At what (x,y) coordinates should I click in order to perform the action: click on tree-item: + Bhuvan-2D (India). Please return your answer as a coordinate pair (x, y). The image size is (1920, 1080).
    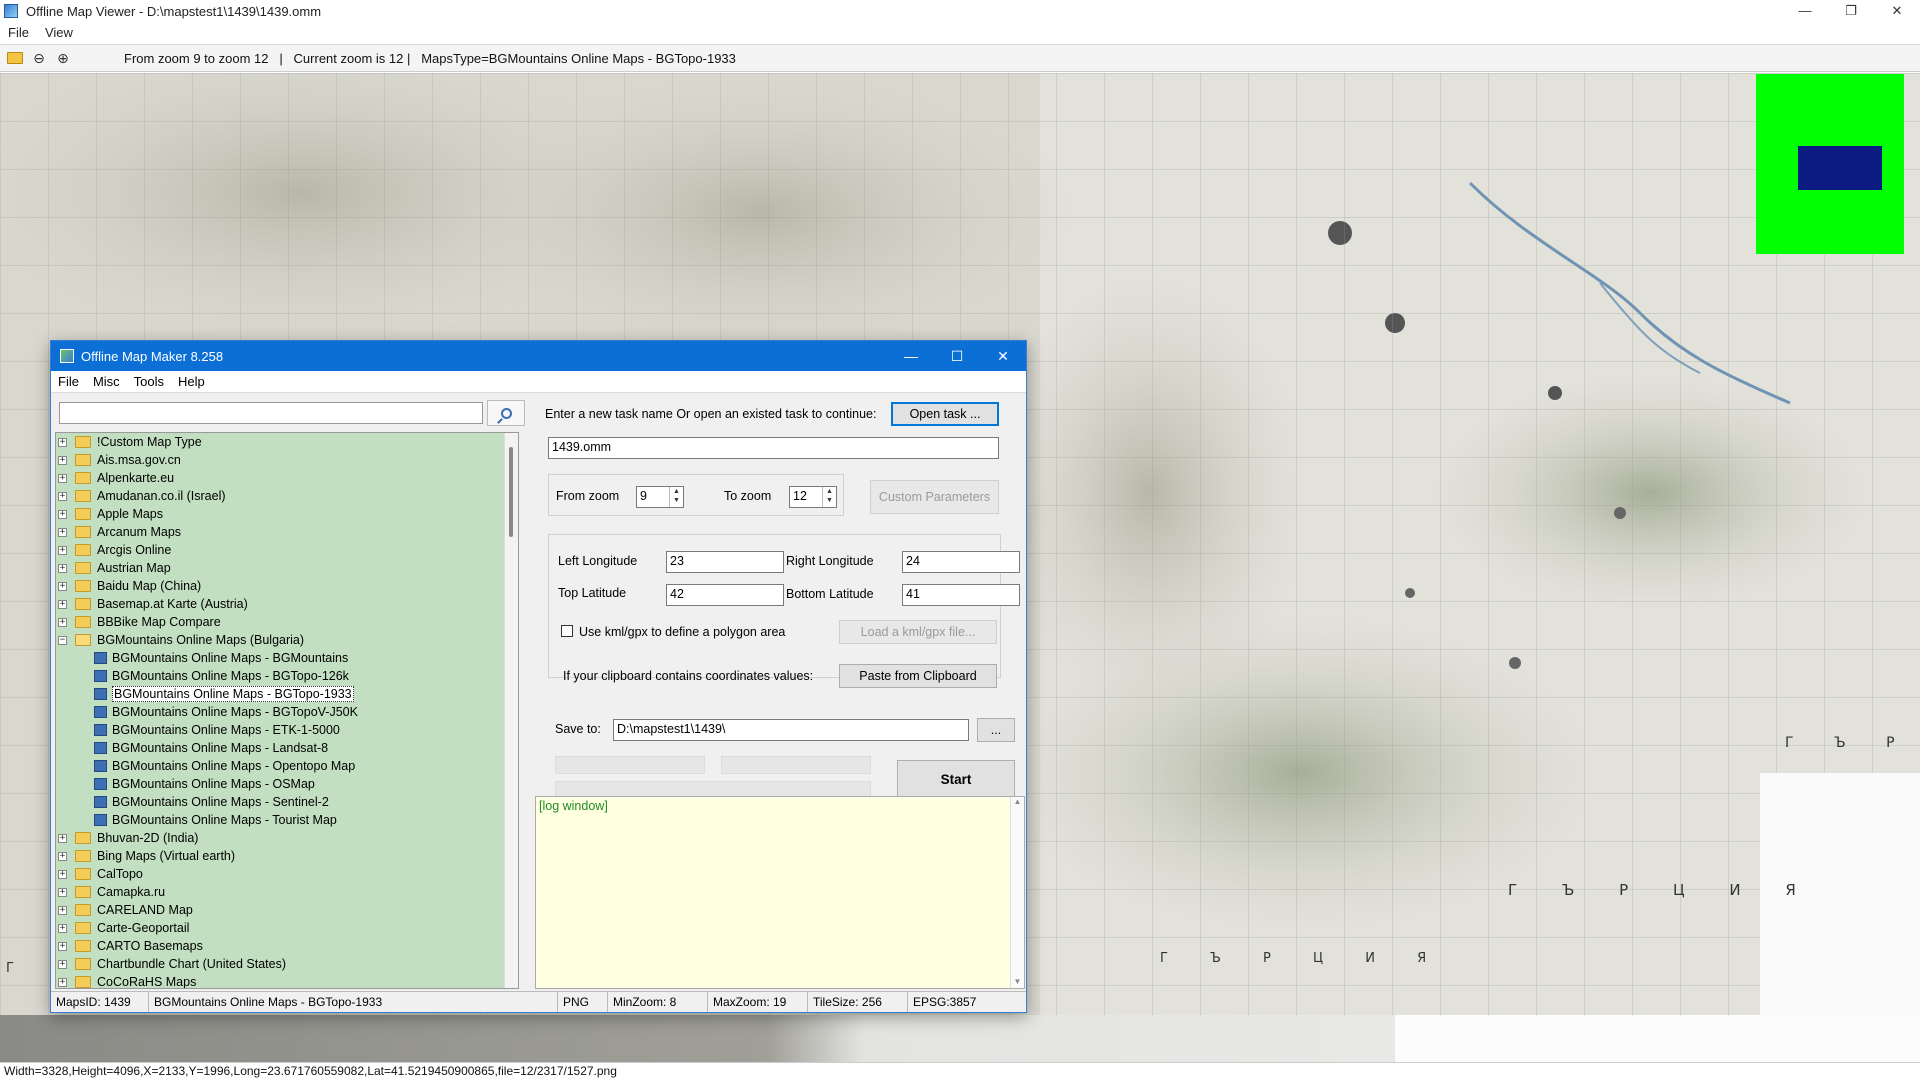
    Looking at the image, I should click on (287, 838).